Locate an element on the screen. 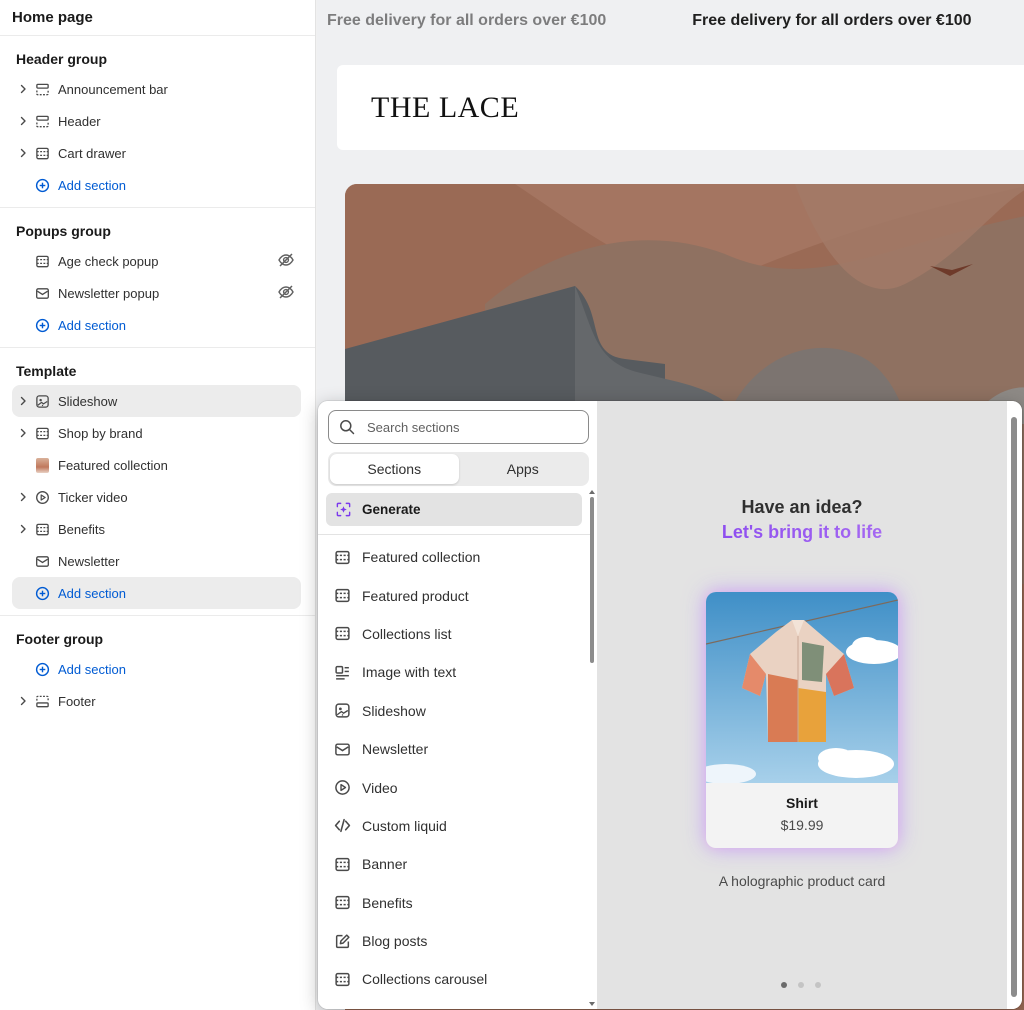  section-option-collections-carousel: Collections carousel is located at coordinates (458, 979).